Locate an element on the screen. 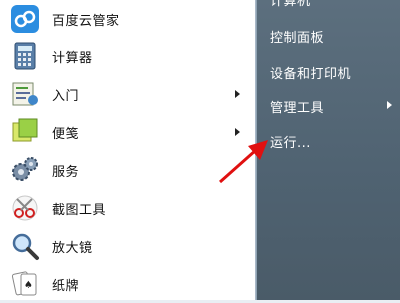 This screenshot has height=303, width=400. control-panel-link: 控制面板 is located at coordinates (297, 36).